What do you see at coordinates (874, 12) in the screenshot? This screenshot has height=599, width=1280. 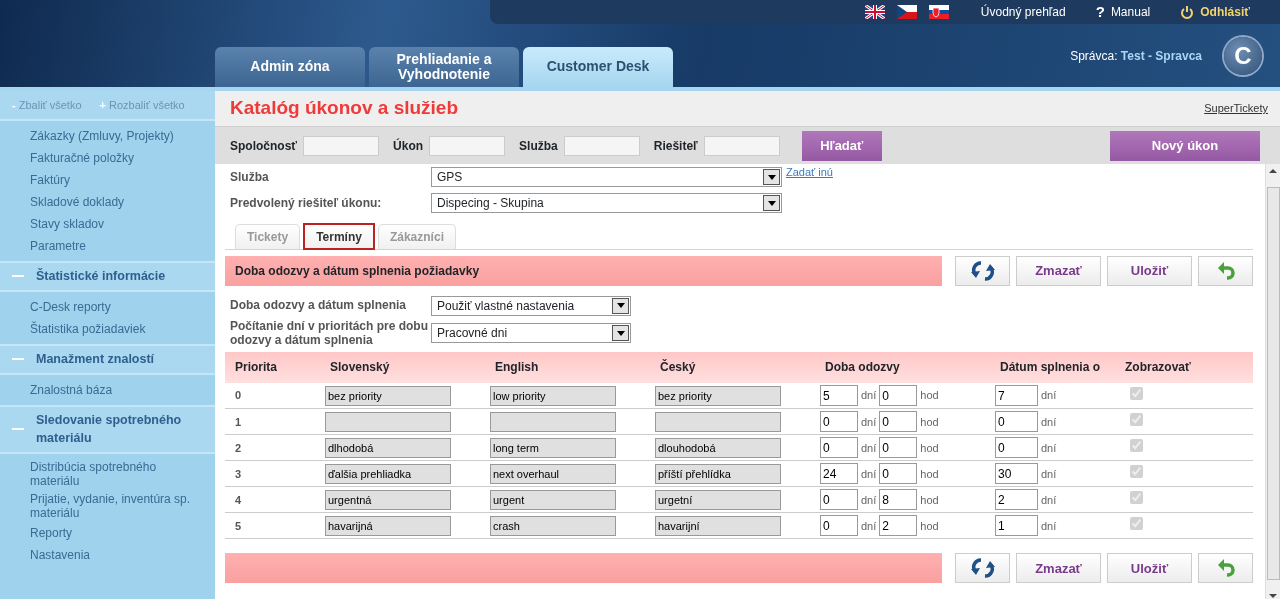 I see `uk-flag-icon` at bounding box center [874, 12].